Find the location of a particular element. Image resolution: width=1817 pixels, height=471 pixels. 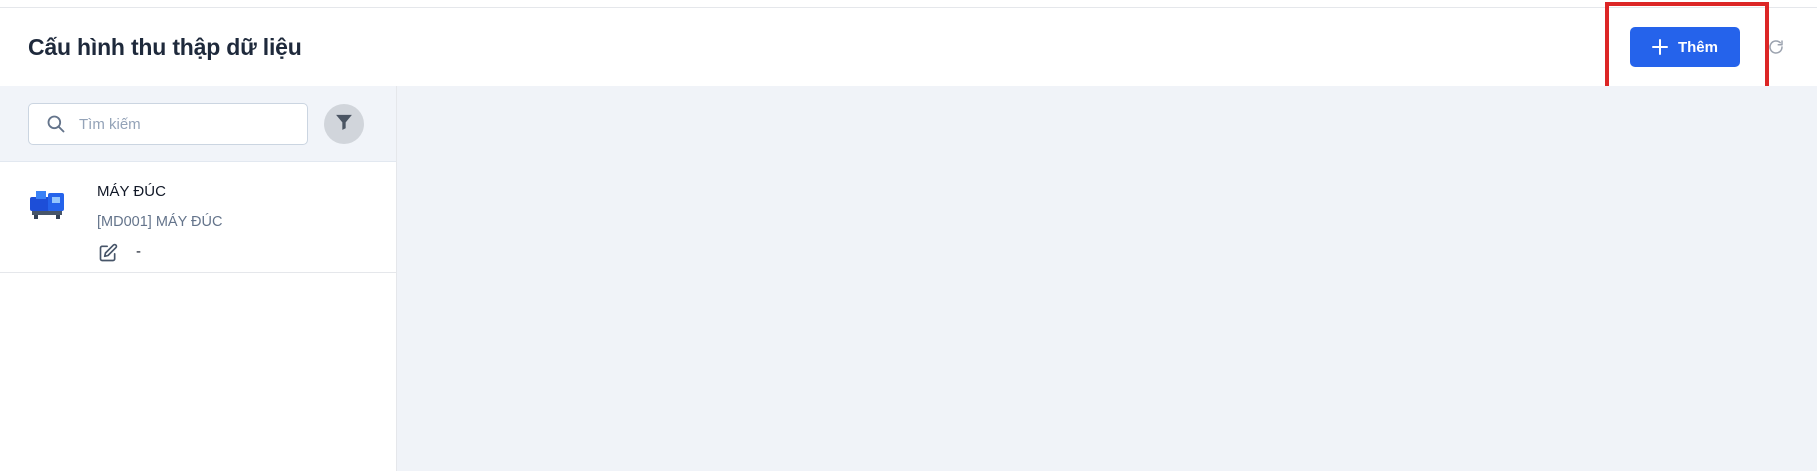

list-item: MÁY ĐÚC [MD001] MÁY ĐÚC - is located at coordinates (198, 218).